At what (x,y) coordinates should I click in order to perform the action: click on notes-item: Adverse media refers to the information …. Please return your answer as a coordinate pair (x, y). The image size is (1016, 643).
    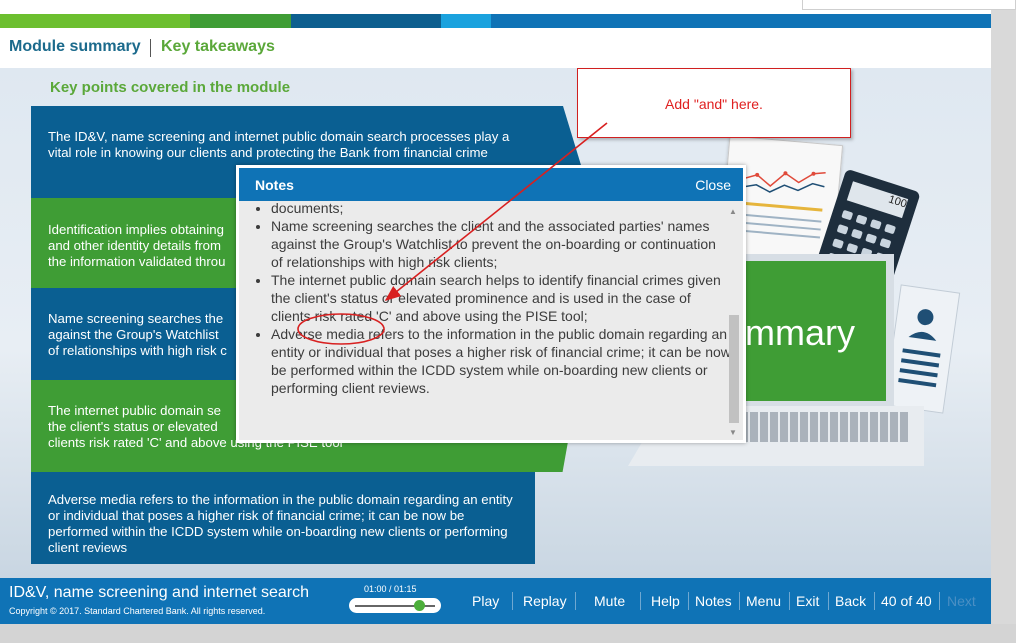
    Looking at the image, I should click on (500, 361).